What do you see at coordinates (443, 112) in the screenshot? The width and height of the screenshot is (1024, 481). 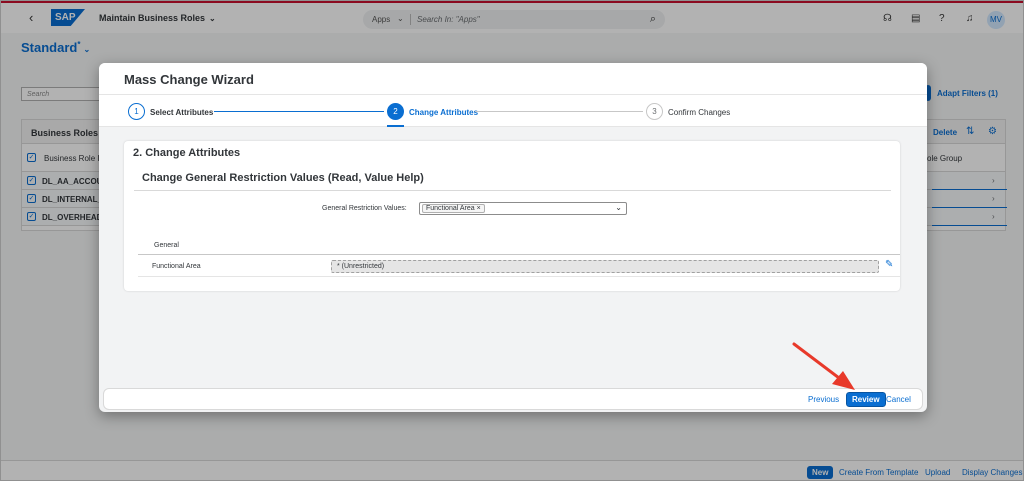 I see `step-2-label: Change Attributes` at bounding box center [443, 112].